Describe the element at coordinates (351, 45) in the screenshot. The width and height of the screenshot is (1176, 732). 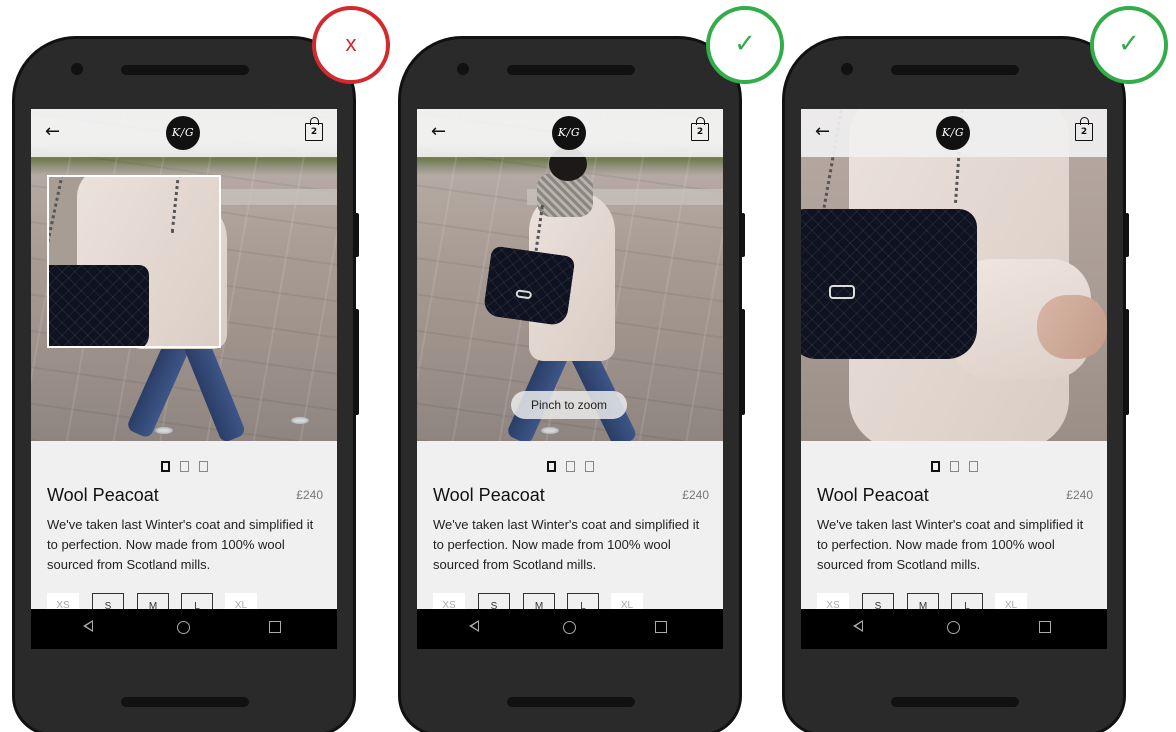
I see `wrong-mark-icon: x` at that location.